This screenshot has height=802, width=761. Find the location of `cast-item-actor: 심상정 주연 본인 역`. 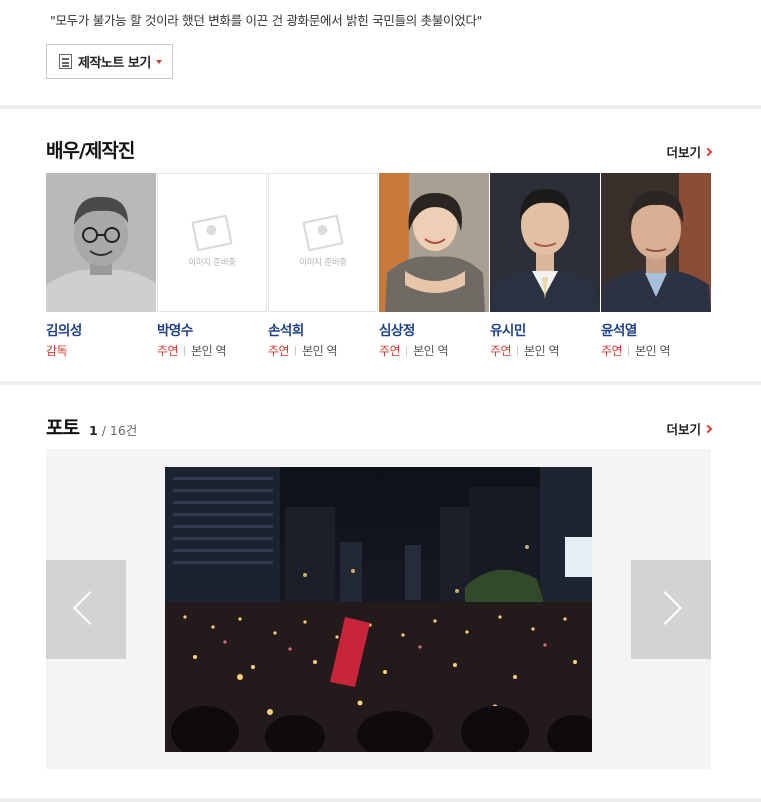

cast-item-actor: 심상정 주연 본인 역 is located at coordinates (434, 266).